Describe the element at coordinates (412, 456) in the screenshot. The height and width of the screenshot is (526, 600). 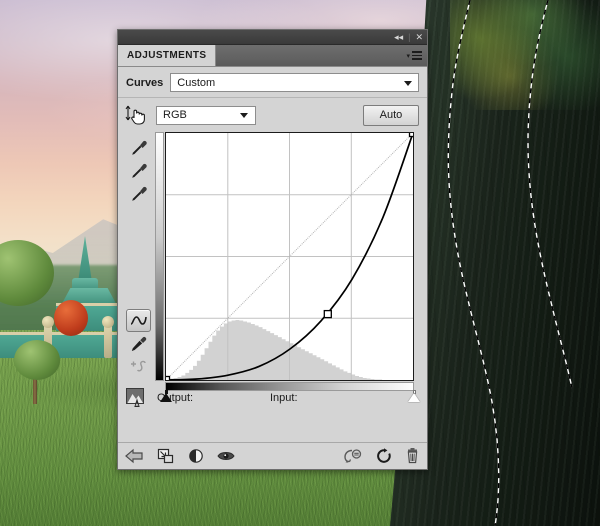
I see `delete-adjustment-layer-button` at that location.